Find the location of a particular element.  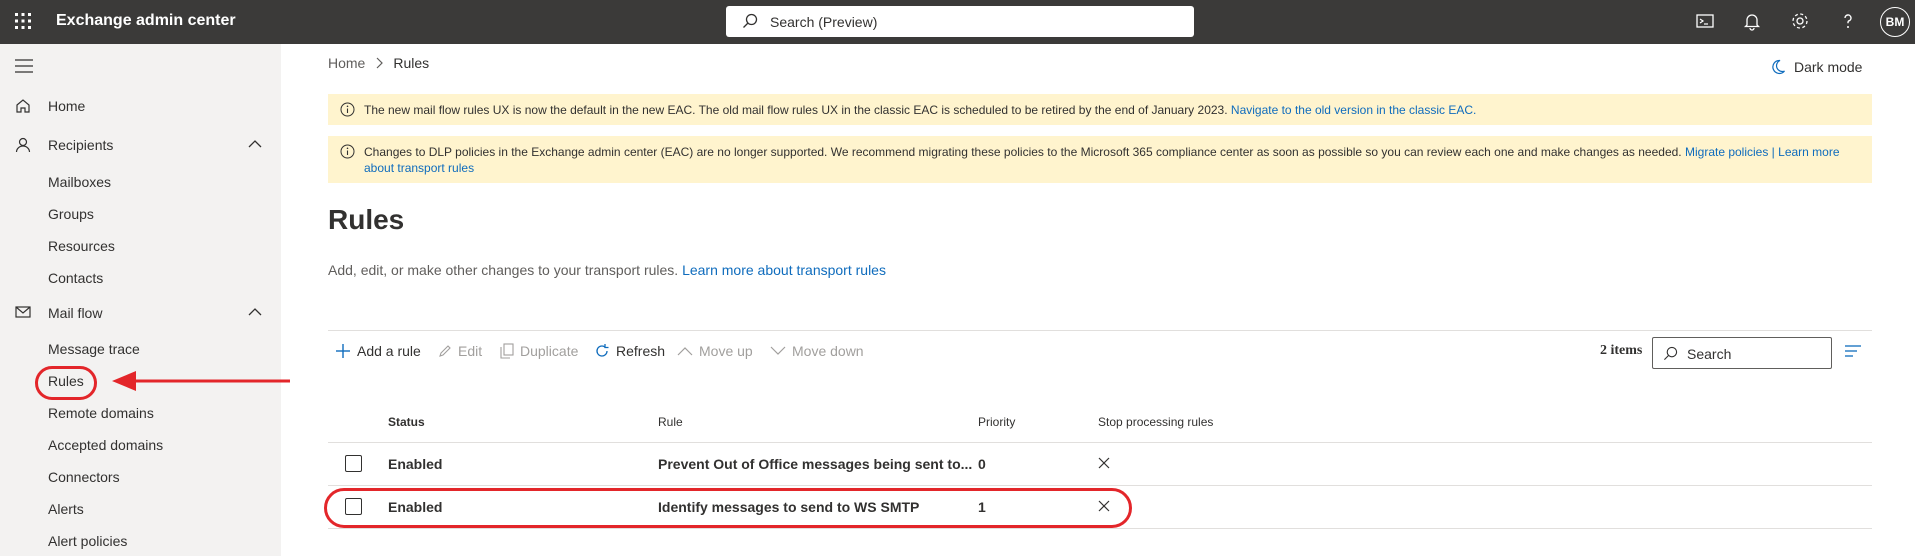

copy-icon is located at coordinates (507, 351).